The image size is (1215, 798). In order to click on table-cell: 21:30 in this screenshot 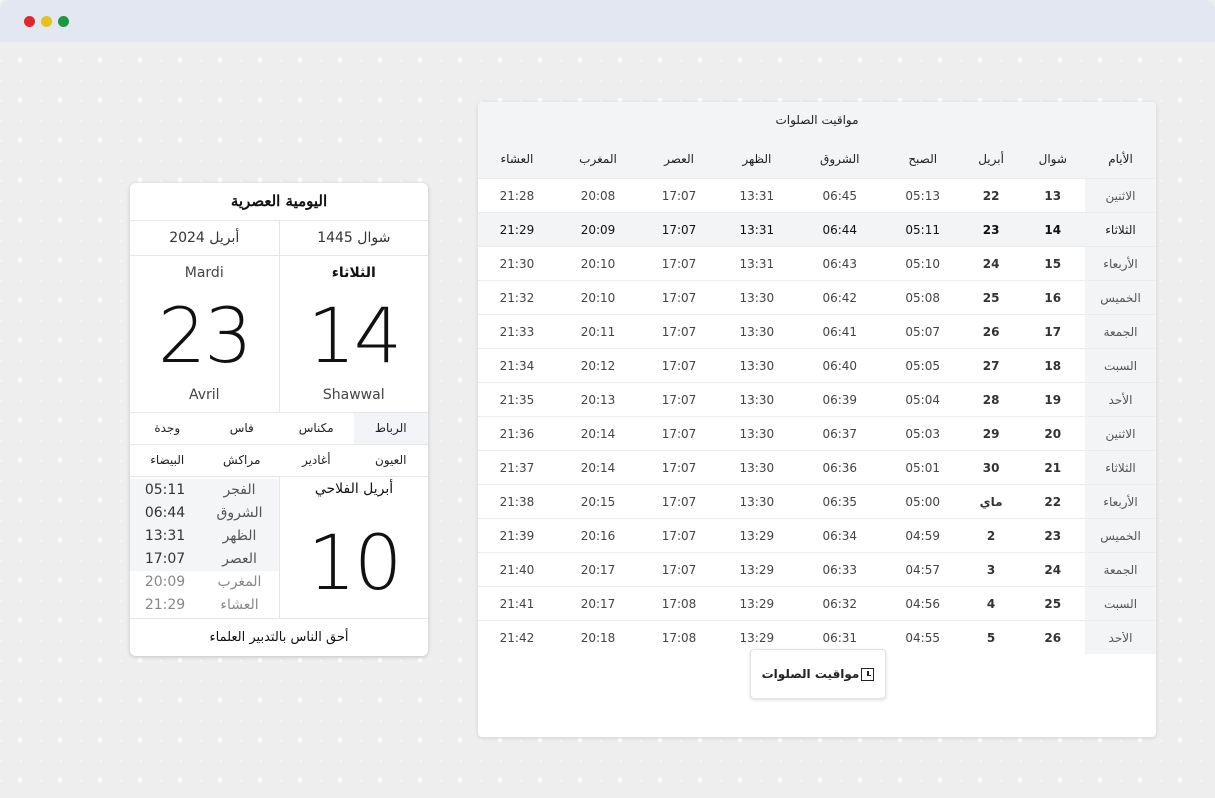, I will do `click(517, 263)`.